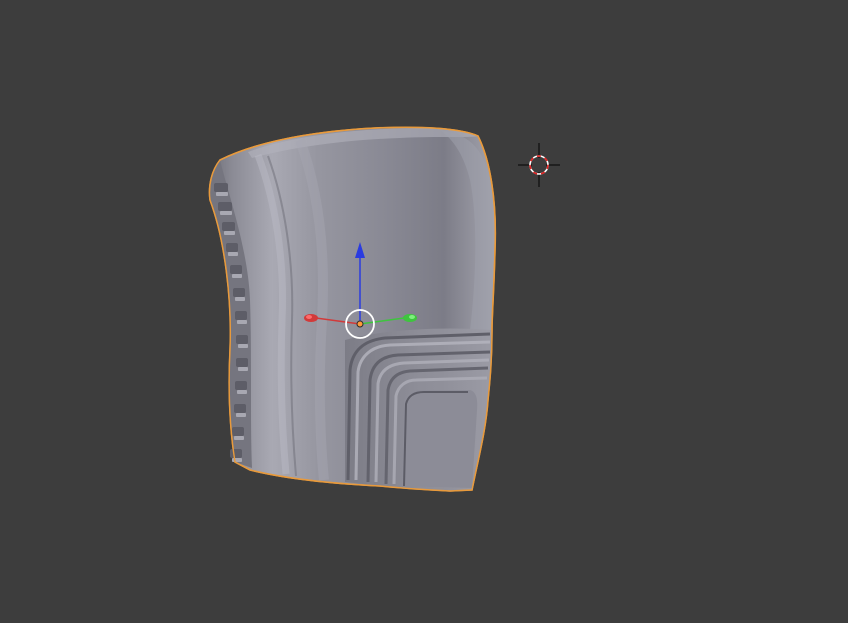 This screenshot has width=848, height=623. Describe the element at coordinates (440, 439) in the screenshot. I see `cuff-recess` at that location.